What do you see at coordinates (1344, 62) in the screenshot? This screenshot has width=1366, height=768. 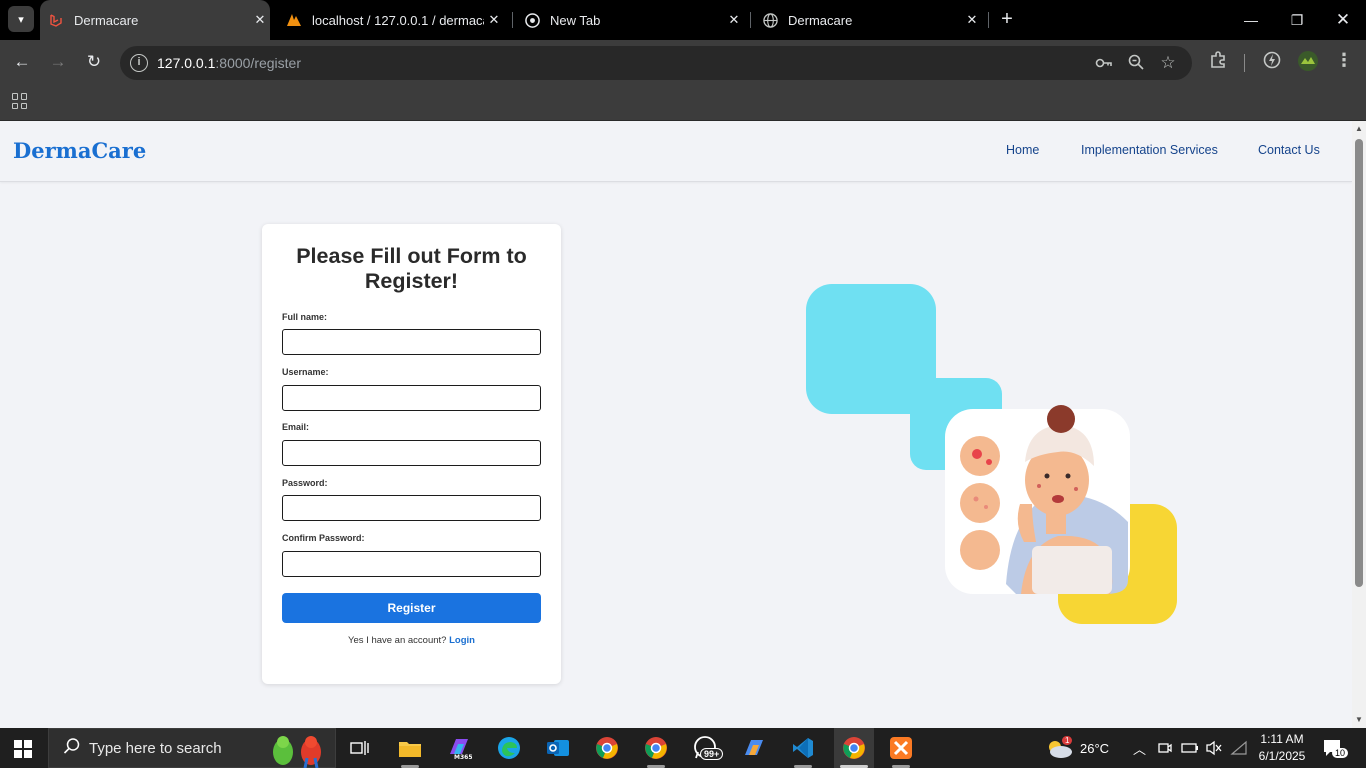 I see `browser-menu-icon: ⋮` at bounding box center [1344, 62].